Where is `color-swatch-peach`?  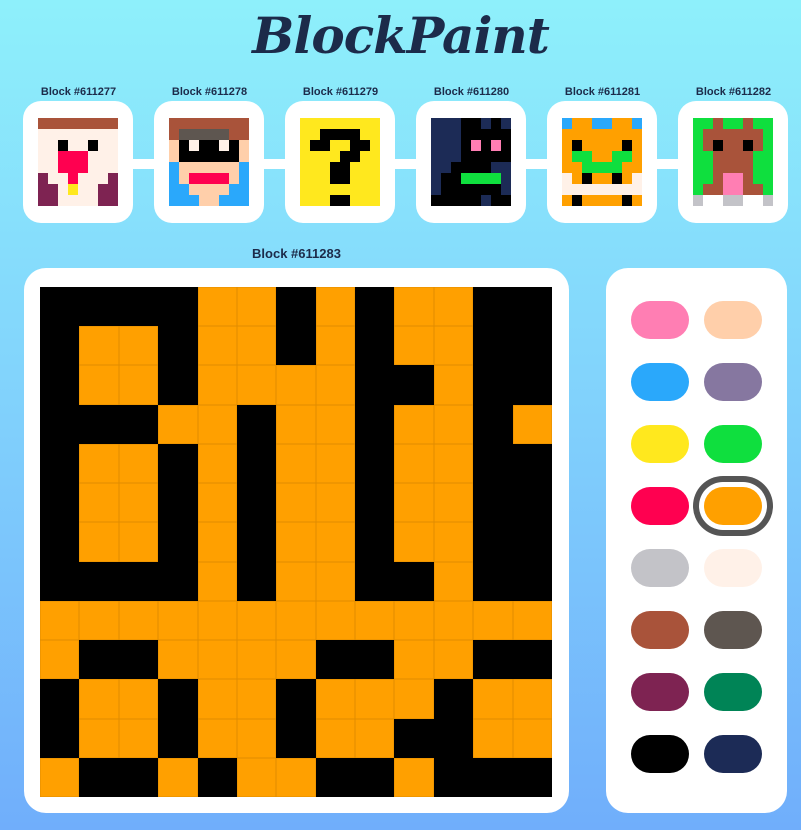 color-swatch-peach is located at coordinates (733, 320).